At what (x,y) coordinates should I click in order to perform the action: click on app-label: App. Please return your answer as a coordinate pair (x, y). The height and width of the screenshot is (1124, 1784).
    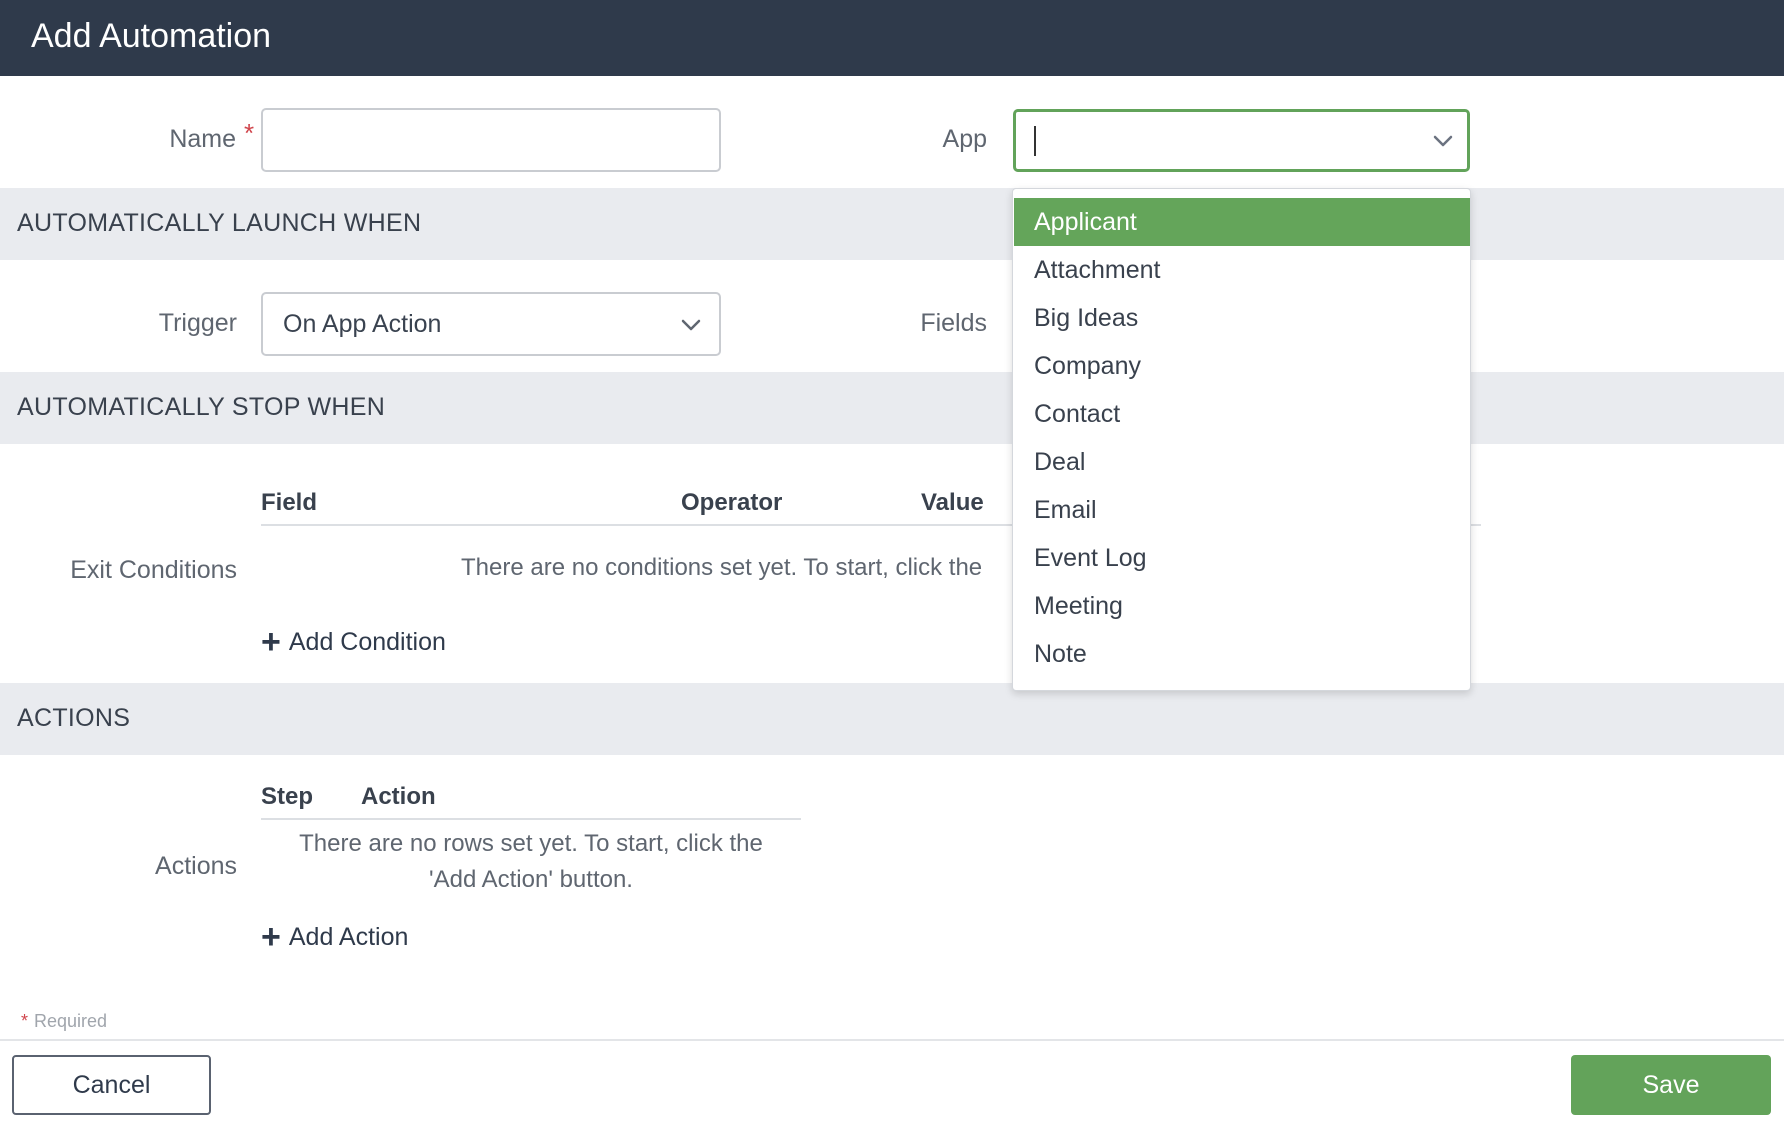
    Looking at the image, I should click on (964, 139).